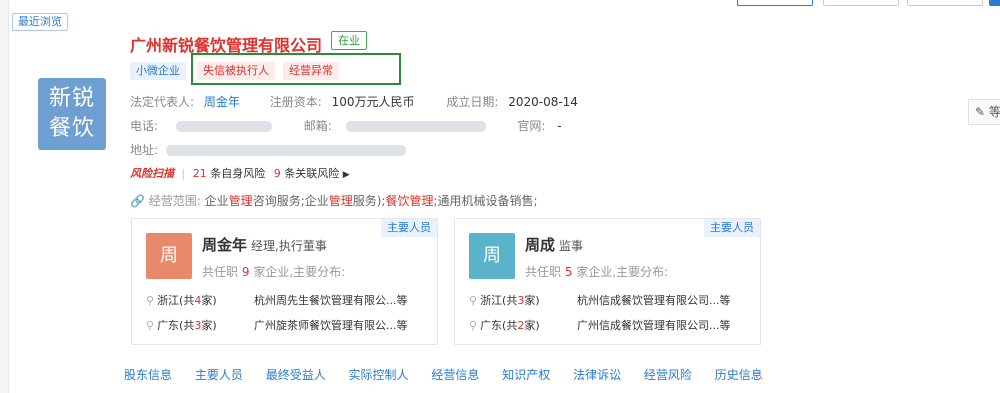 This screenshot has height=393, width=1000. Describe the element at coordinates (289, 246) in the screenshot. I see `person-position: 经理,执行董事` at that location.